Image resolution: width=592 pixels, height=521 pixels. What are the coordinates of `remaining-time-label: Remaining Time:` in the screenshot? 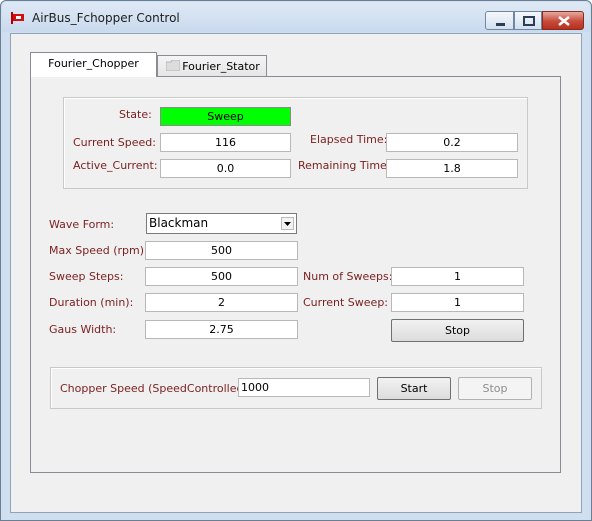 It's located at (344, 165).